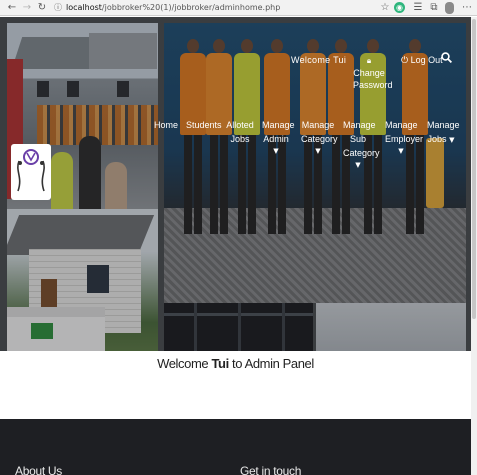 This screenshot has width=477, height=475. Describe the element at coordinates (434, 7) in the screenshot. I see `collections-icon: ⧉` at that location.